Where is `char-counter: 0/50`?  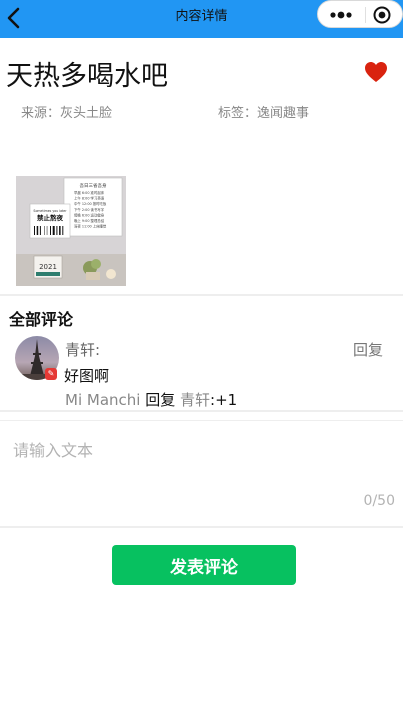
char-counter: 0/50 is located at coordinates (379, 501).